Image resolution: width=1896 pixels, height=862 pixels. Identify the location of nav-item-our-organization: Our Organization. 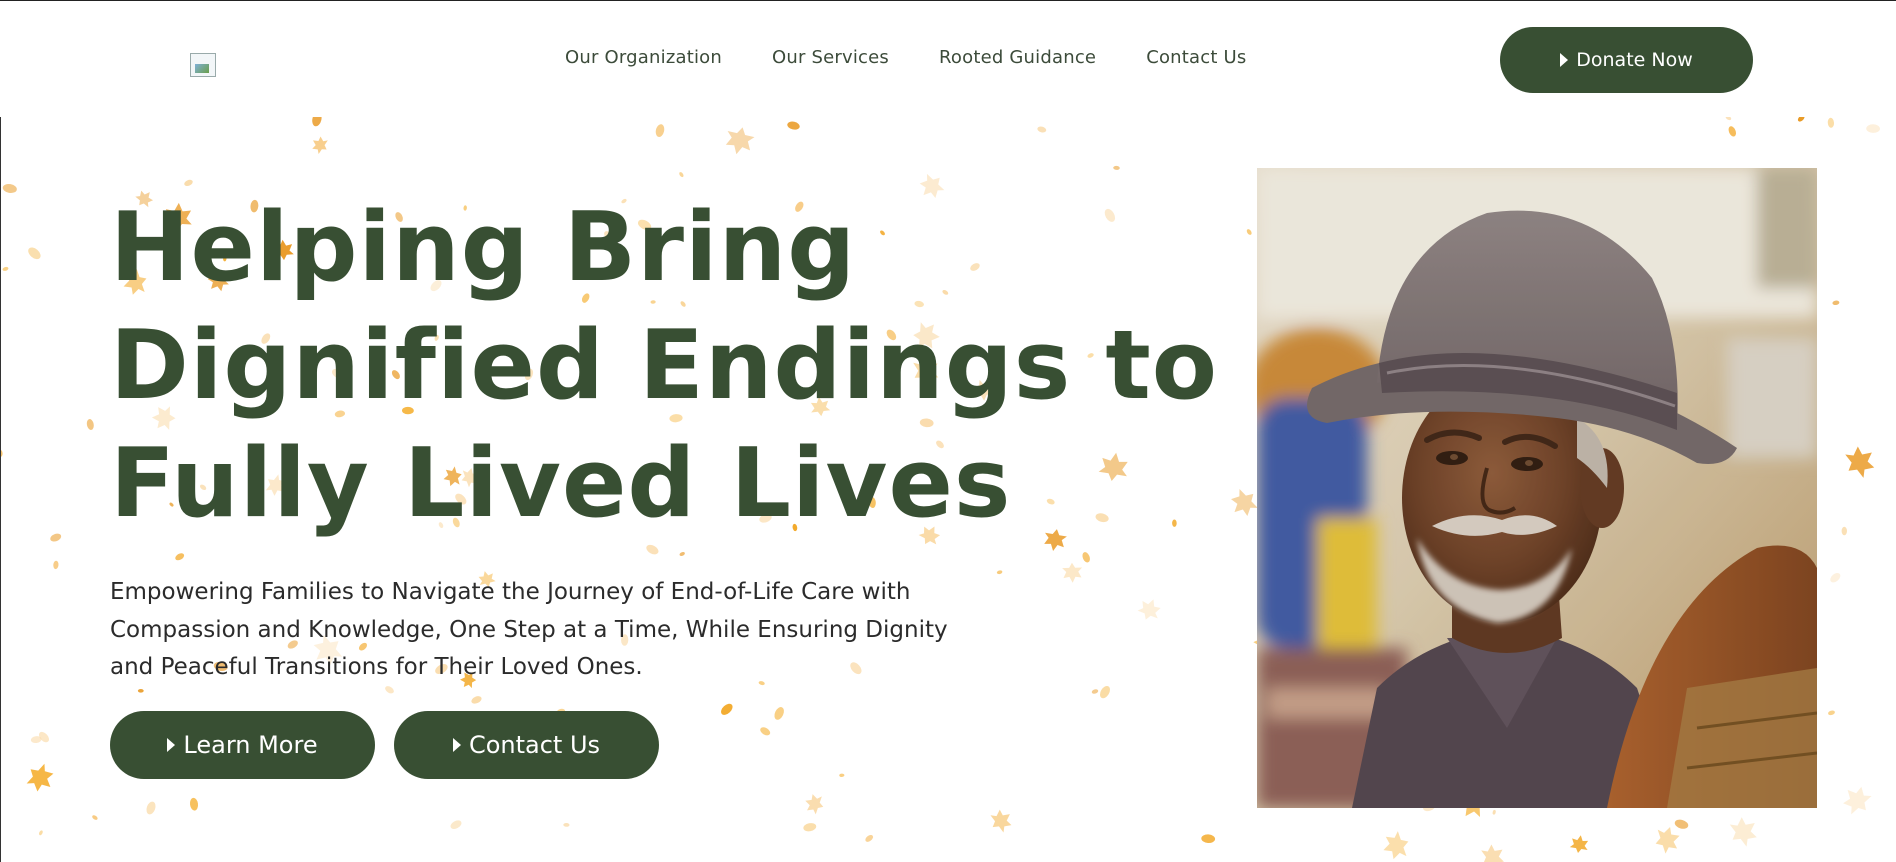
(643, 57).